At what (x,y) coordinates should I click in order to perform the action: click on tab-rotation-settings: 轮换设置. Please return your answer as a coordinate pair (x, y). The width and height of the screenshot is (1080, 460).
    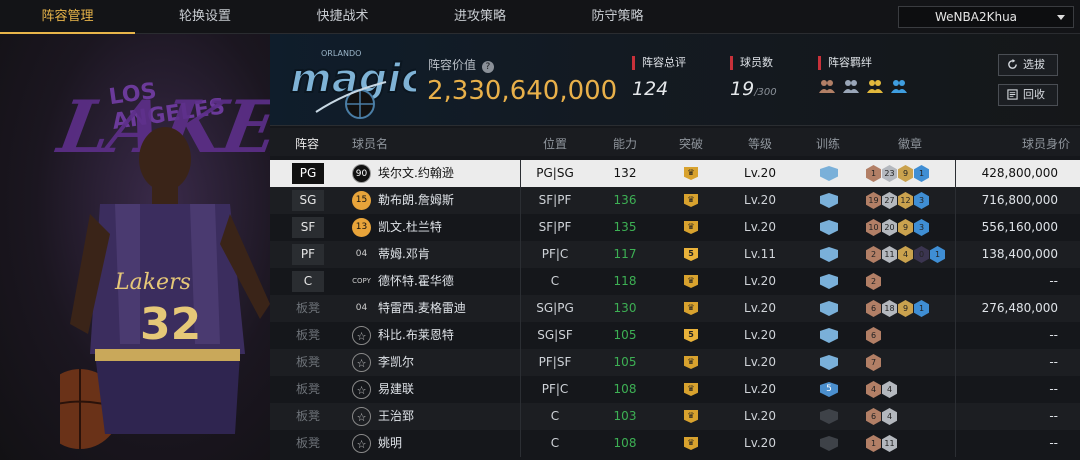
    Looking at the image, I should click on (205, 17).